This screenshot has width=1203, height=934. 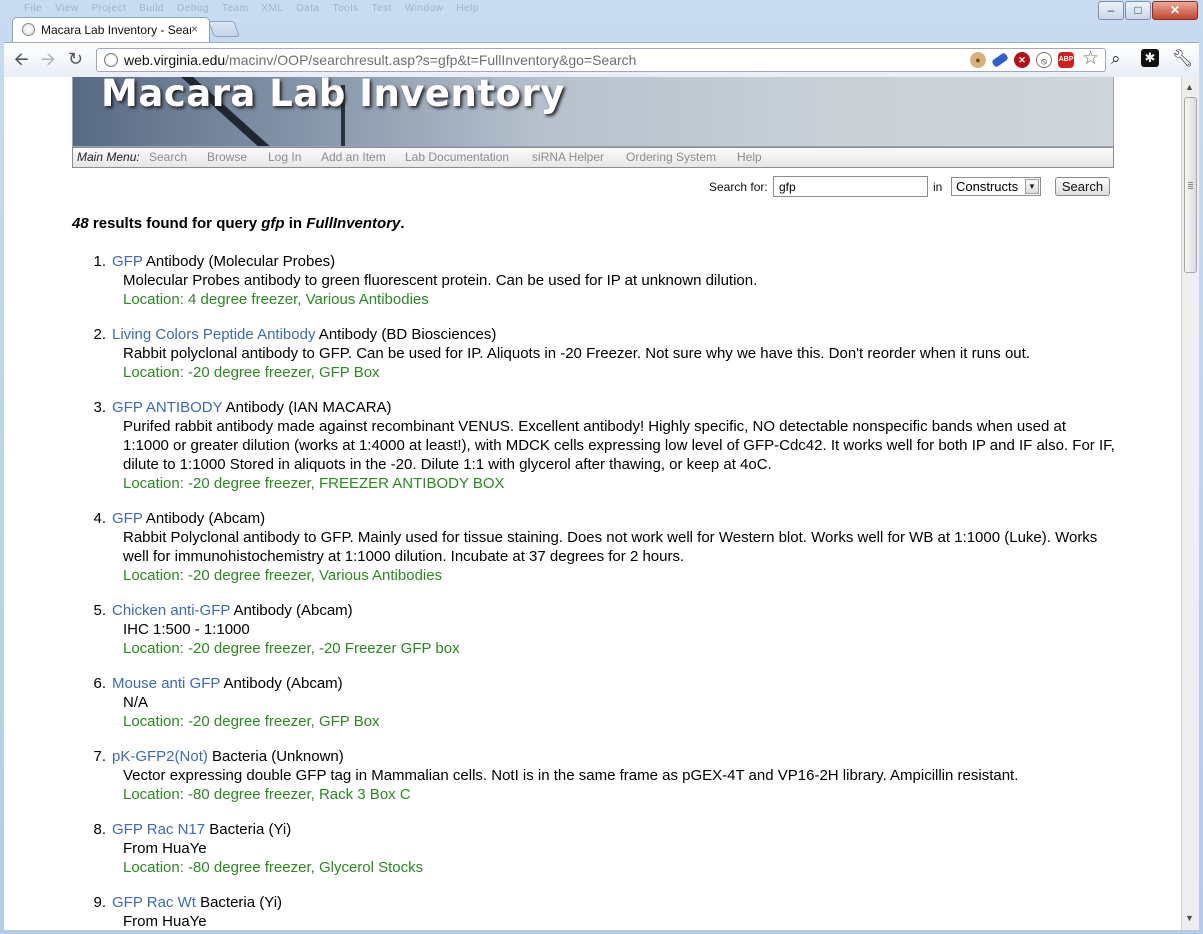 What do you see at coordinates (75, 59) in the screenshot?
I see `reload-icon: ↻` at bounding box center [75, 59].